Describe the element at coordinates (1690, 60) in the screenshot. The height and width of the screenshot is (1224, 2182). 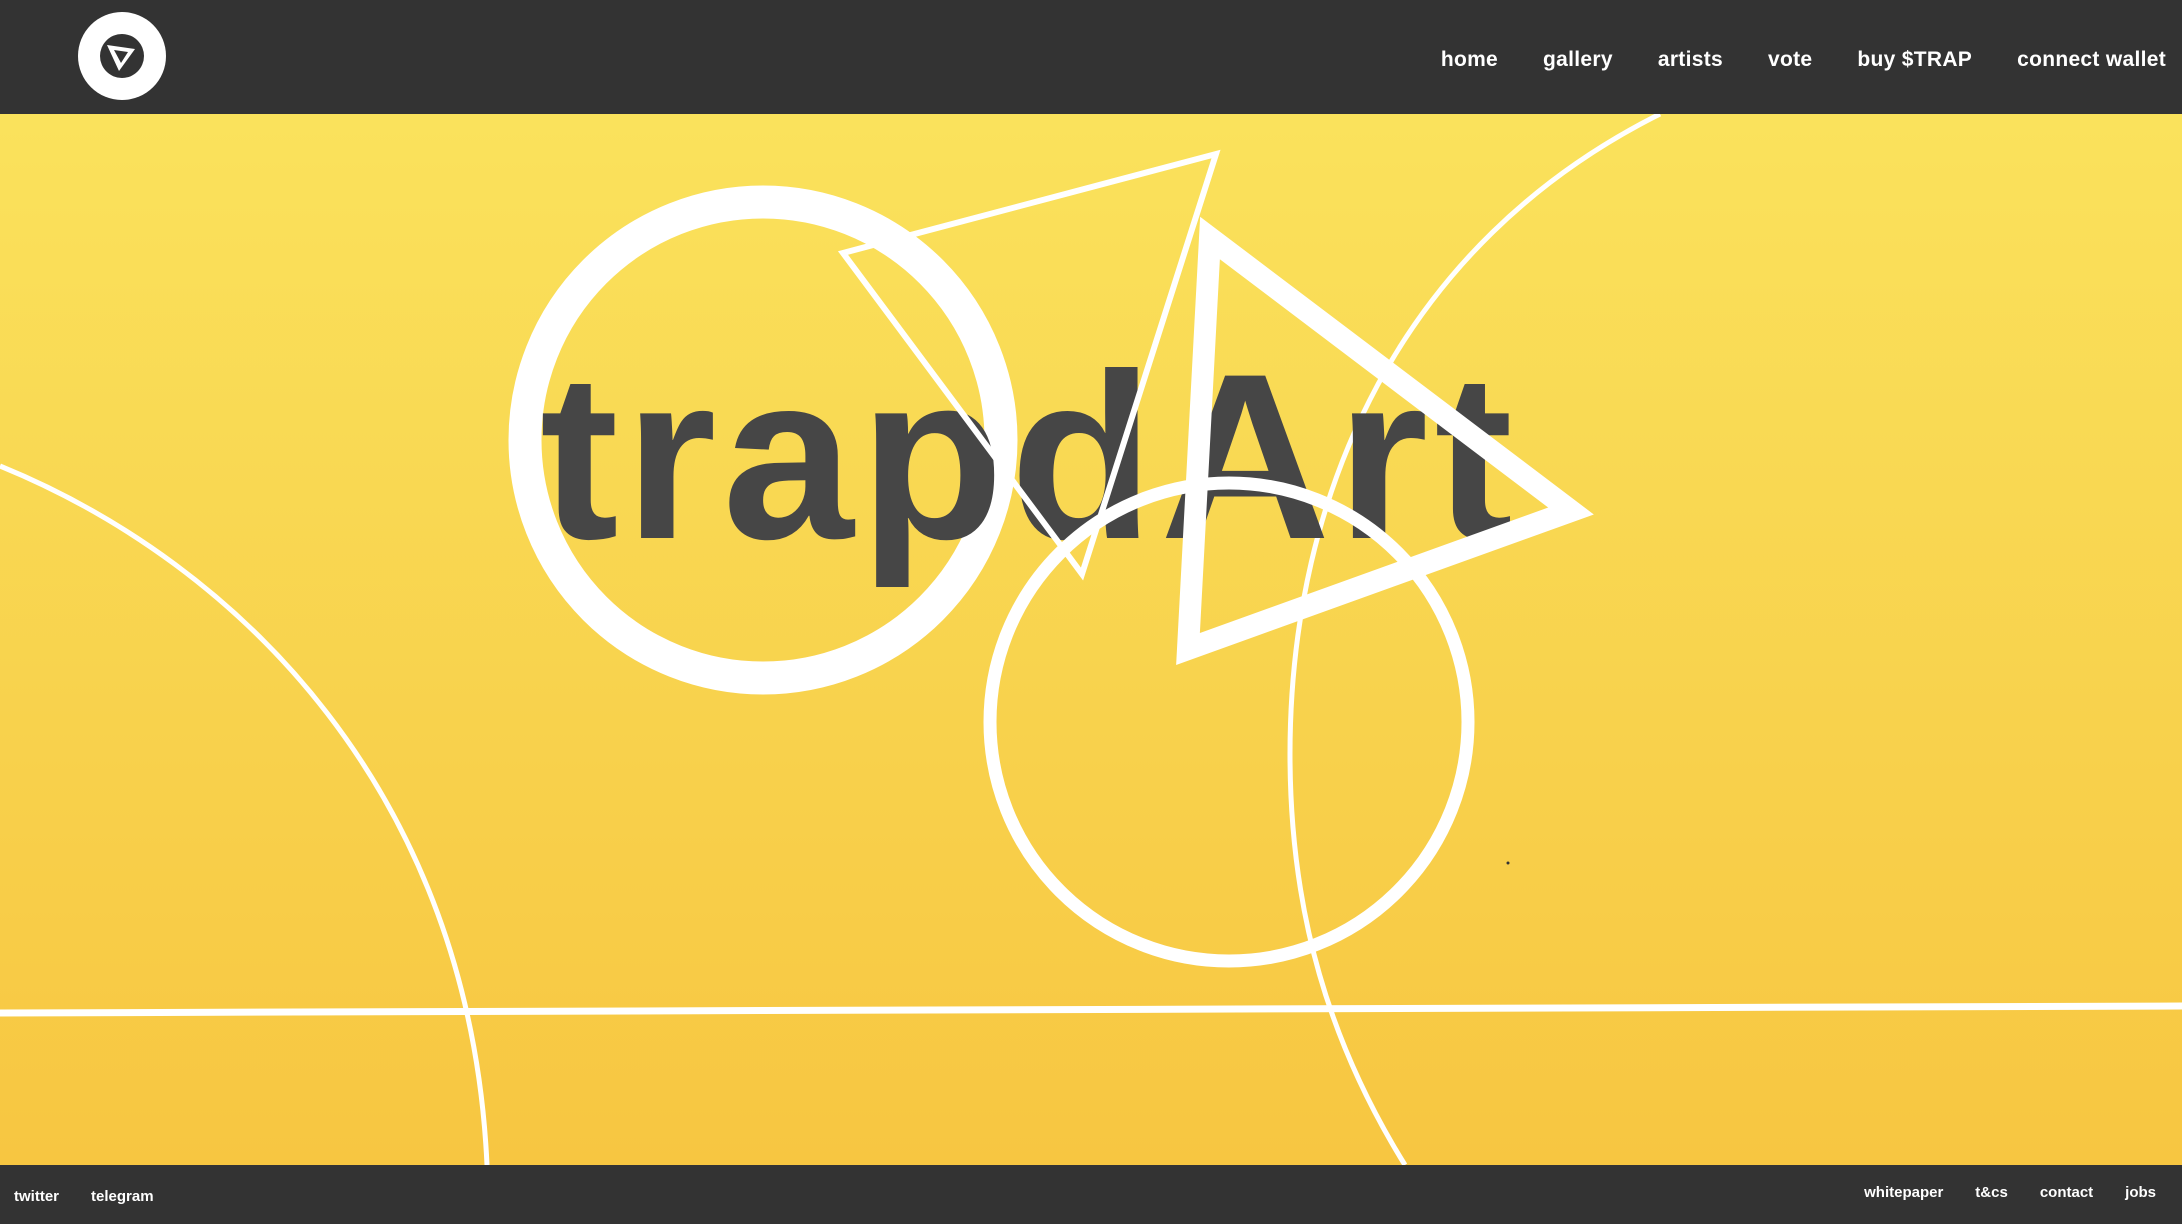
I see `nav-artists-link: artists` at that location.